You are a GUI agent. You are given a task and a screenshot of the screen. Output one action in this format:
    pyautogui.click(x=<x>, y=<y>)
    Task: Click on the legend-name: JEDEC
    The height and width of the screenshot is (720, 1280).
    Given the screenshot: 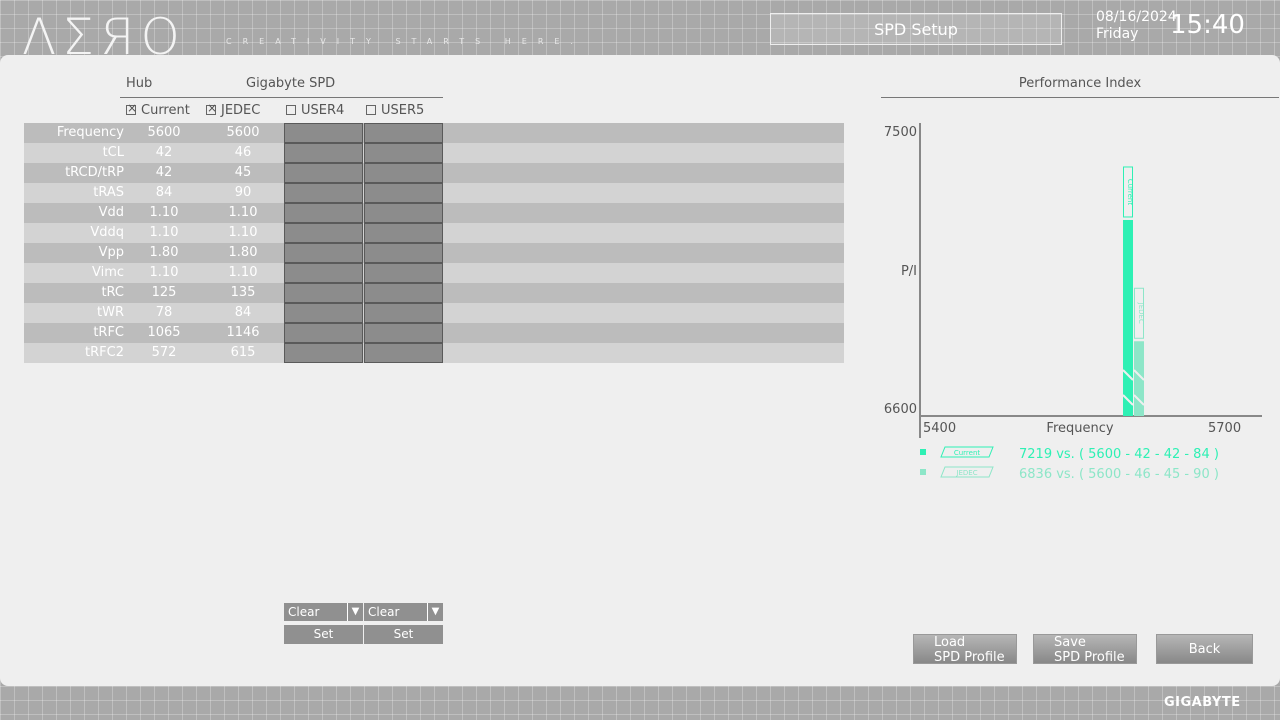 What is the action you would take?
    pyautogui.click(x=966, y=473)
    